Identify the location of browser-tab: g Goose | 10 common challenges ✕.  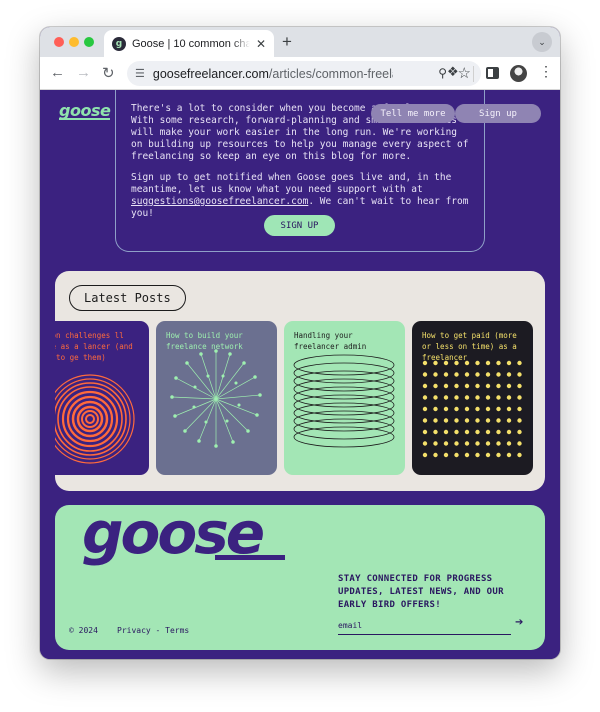
(189, 43).